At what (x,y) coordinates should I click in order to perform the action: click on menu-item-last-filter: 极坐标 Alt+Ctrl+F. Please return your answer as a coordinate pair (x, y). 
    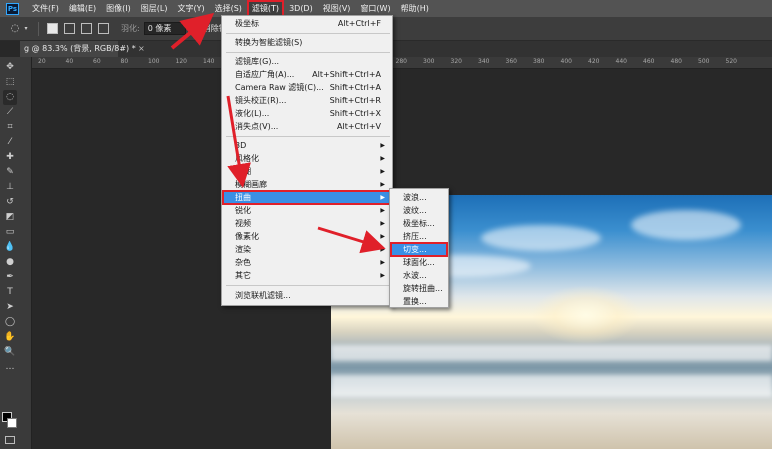
    Looking at the image, I should click on (307, 23).